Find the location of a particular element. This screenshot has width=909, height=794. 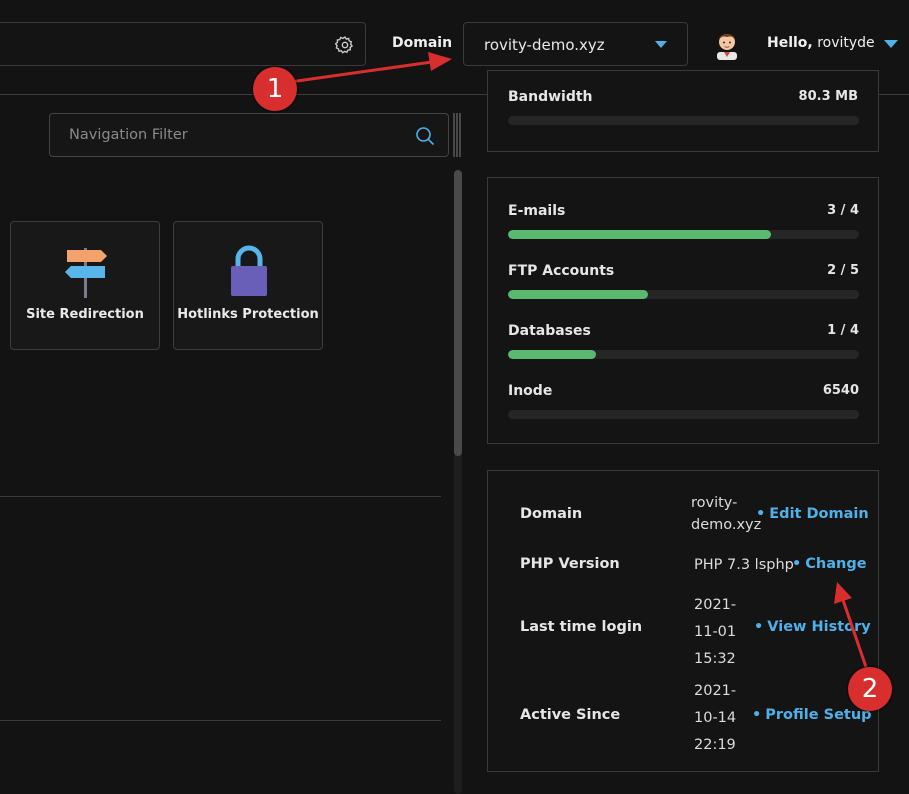

domain-select: rovity-demo.xyz is located at coordinates (575, 44).